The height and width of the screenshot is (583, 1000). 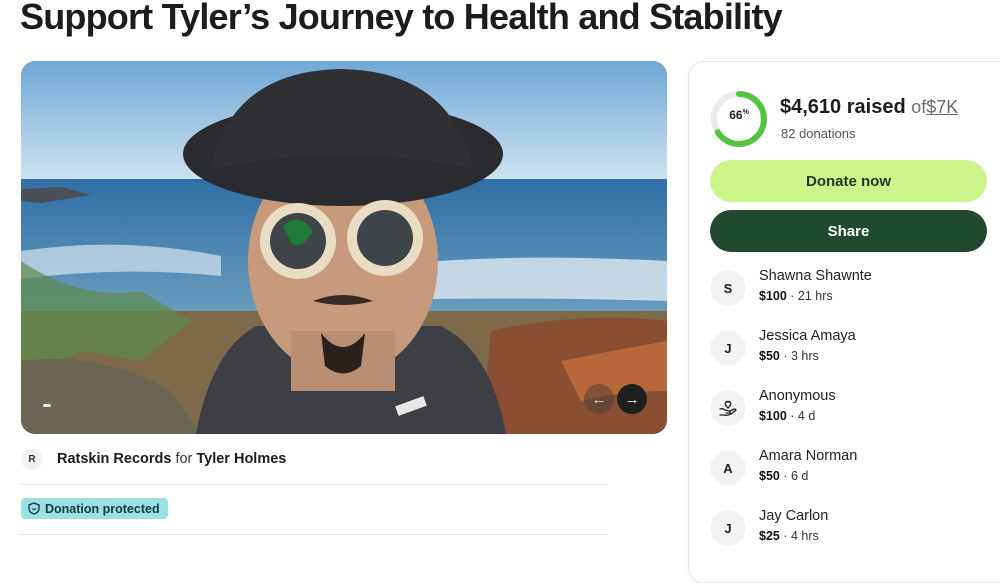 I want to click on donation-meta: $50 · 3 hrs, so click(x=789, y=356).